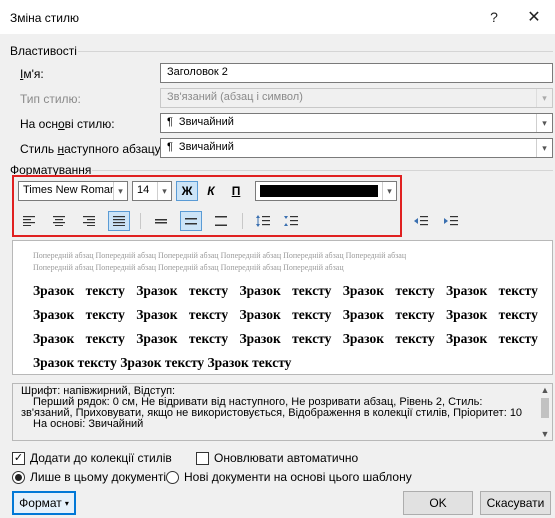 Image resolution: width=555 pixels, height=518 pixels. What do you see at coordinates (29, 221) in the screenshot?
I see `align-left-icon` at bounding box center [29, 221].